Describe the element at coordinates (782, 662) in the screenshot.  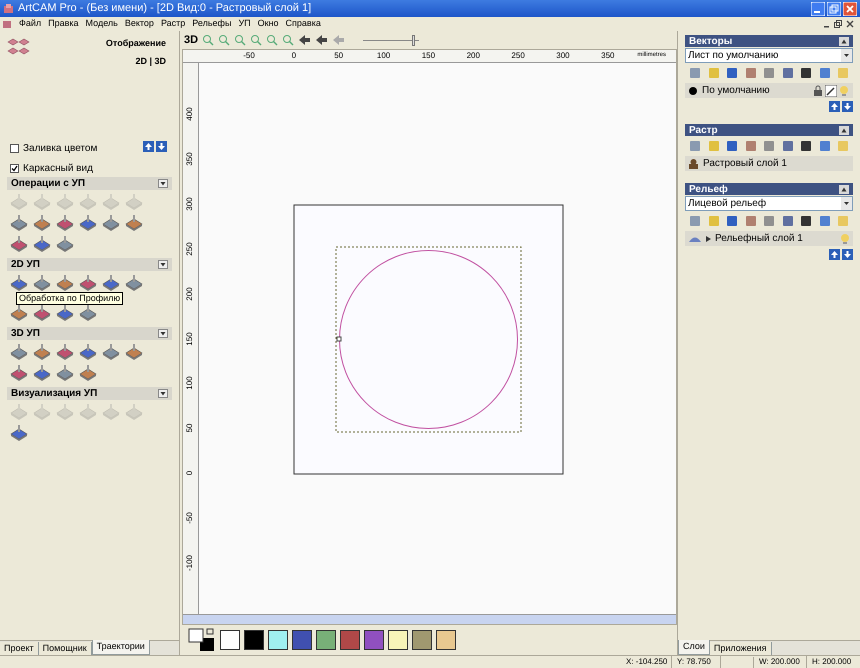
I see `status-width: W: 200.000` at that location.